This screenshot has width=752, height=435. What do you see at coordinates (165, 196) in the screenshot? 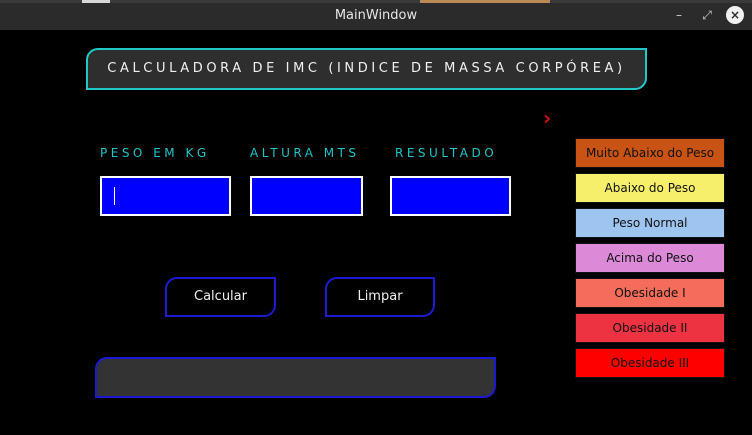
I see `peso-input` at bounding box center [165, 196].